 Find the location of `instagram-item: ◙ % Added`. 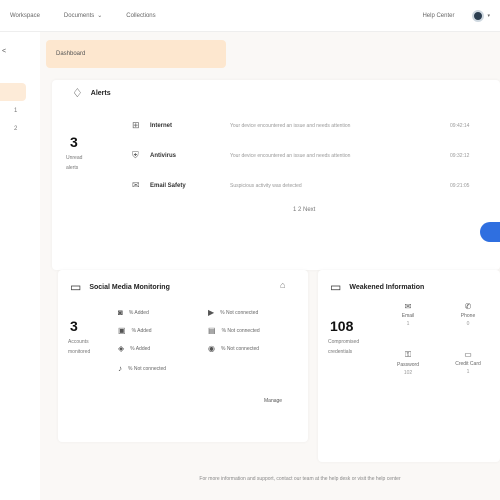

instagram-item: ◙ % Added is located at coordinates (133, 312).